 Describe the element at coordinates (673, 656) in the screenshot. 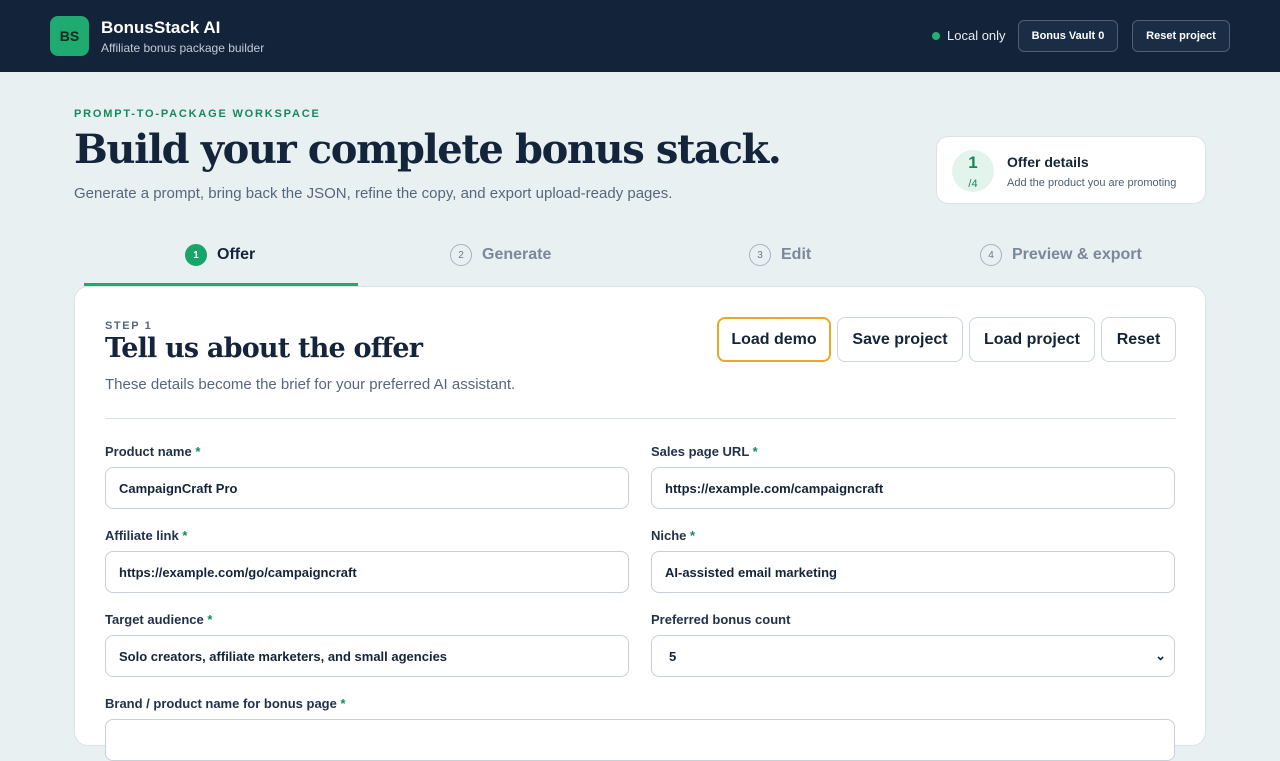

I see `bonus-count-value: 5` at that location.